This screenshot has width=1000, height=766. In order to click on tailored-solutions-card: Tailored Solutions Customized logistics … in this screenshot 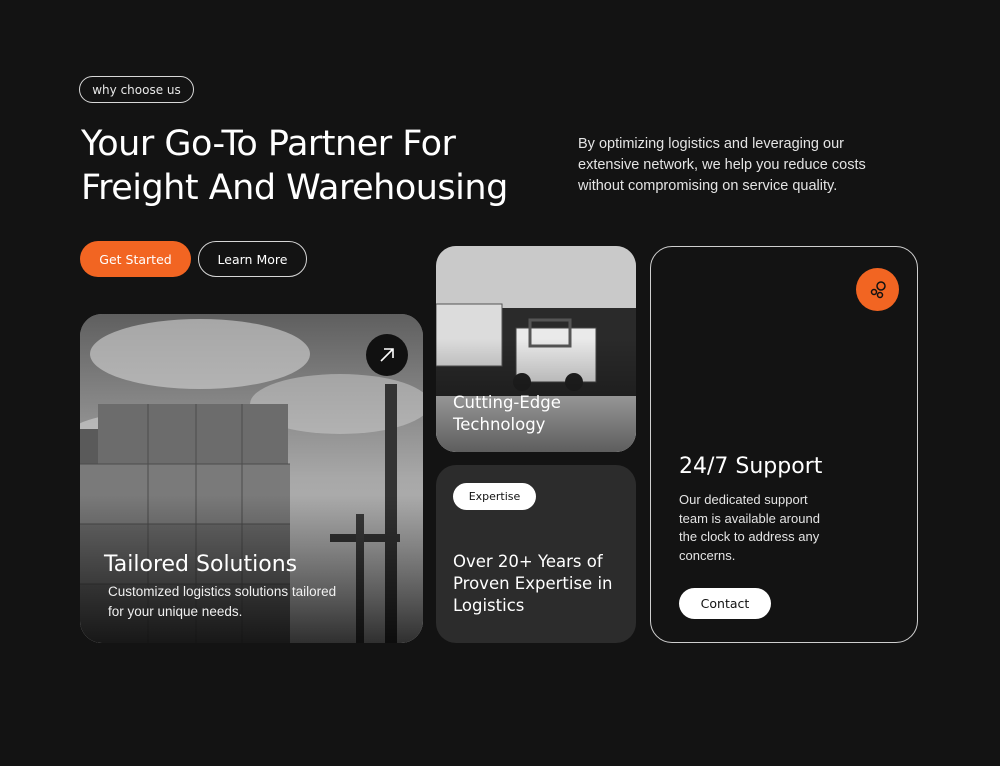, I will do `click(251, 478)`.